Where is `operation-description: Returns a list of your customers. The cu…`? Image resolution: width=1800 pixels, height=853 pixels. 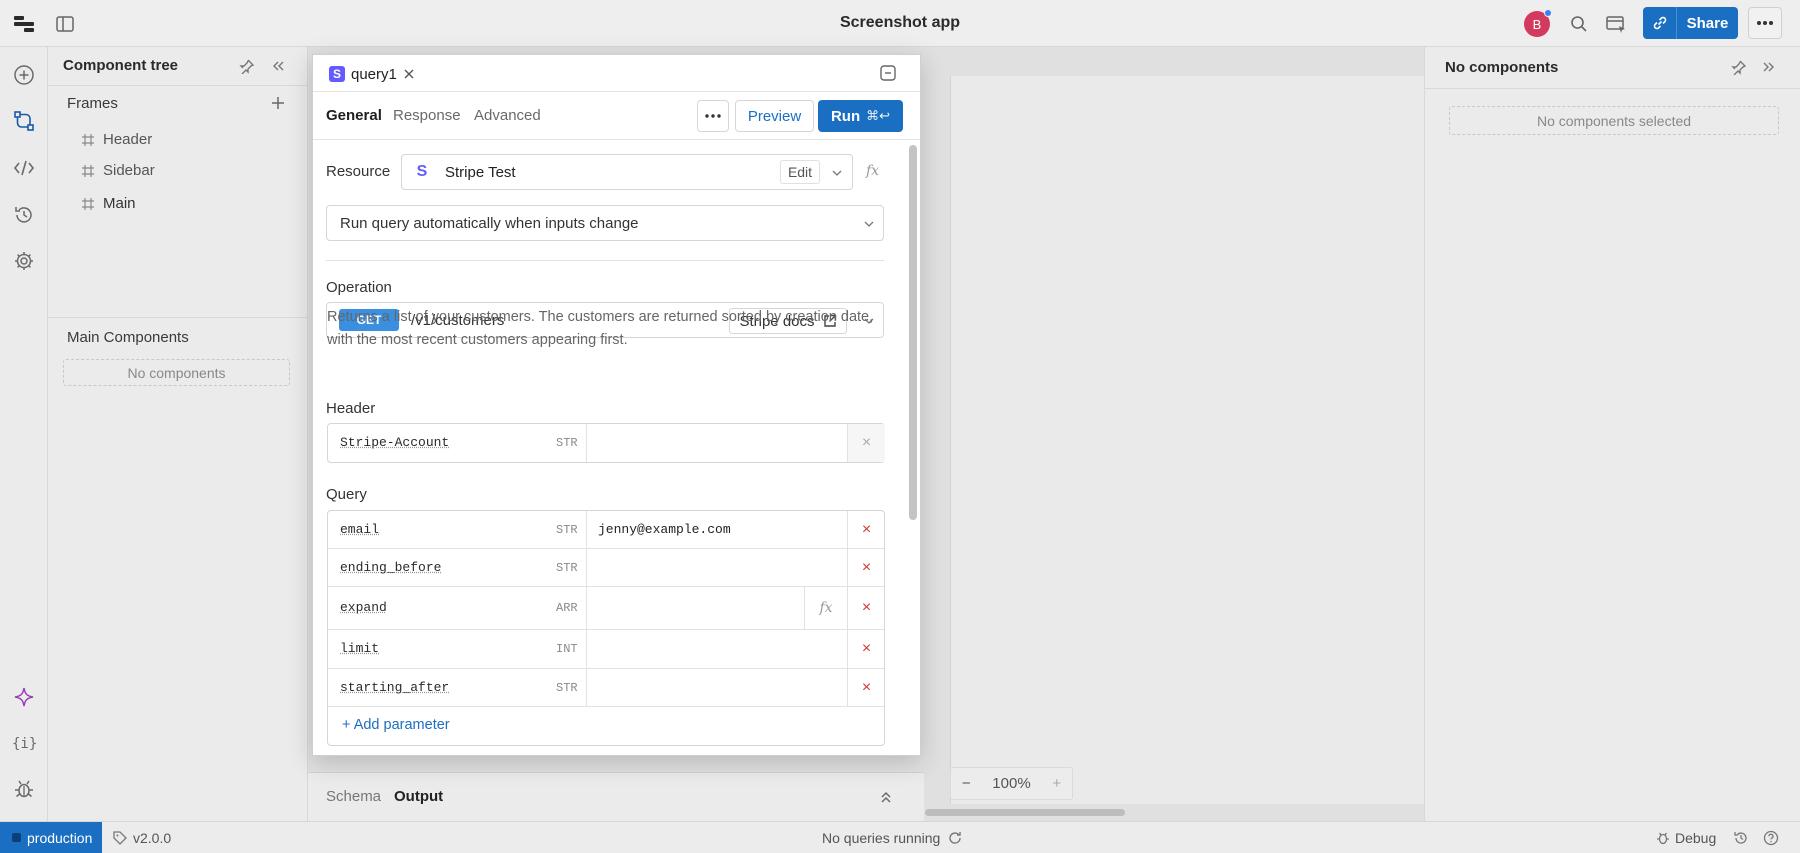
operation-description: Returns a list of your customers. The cu… is located at coordinates (607, 329).